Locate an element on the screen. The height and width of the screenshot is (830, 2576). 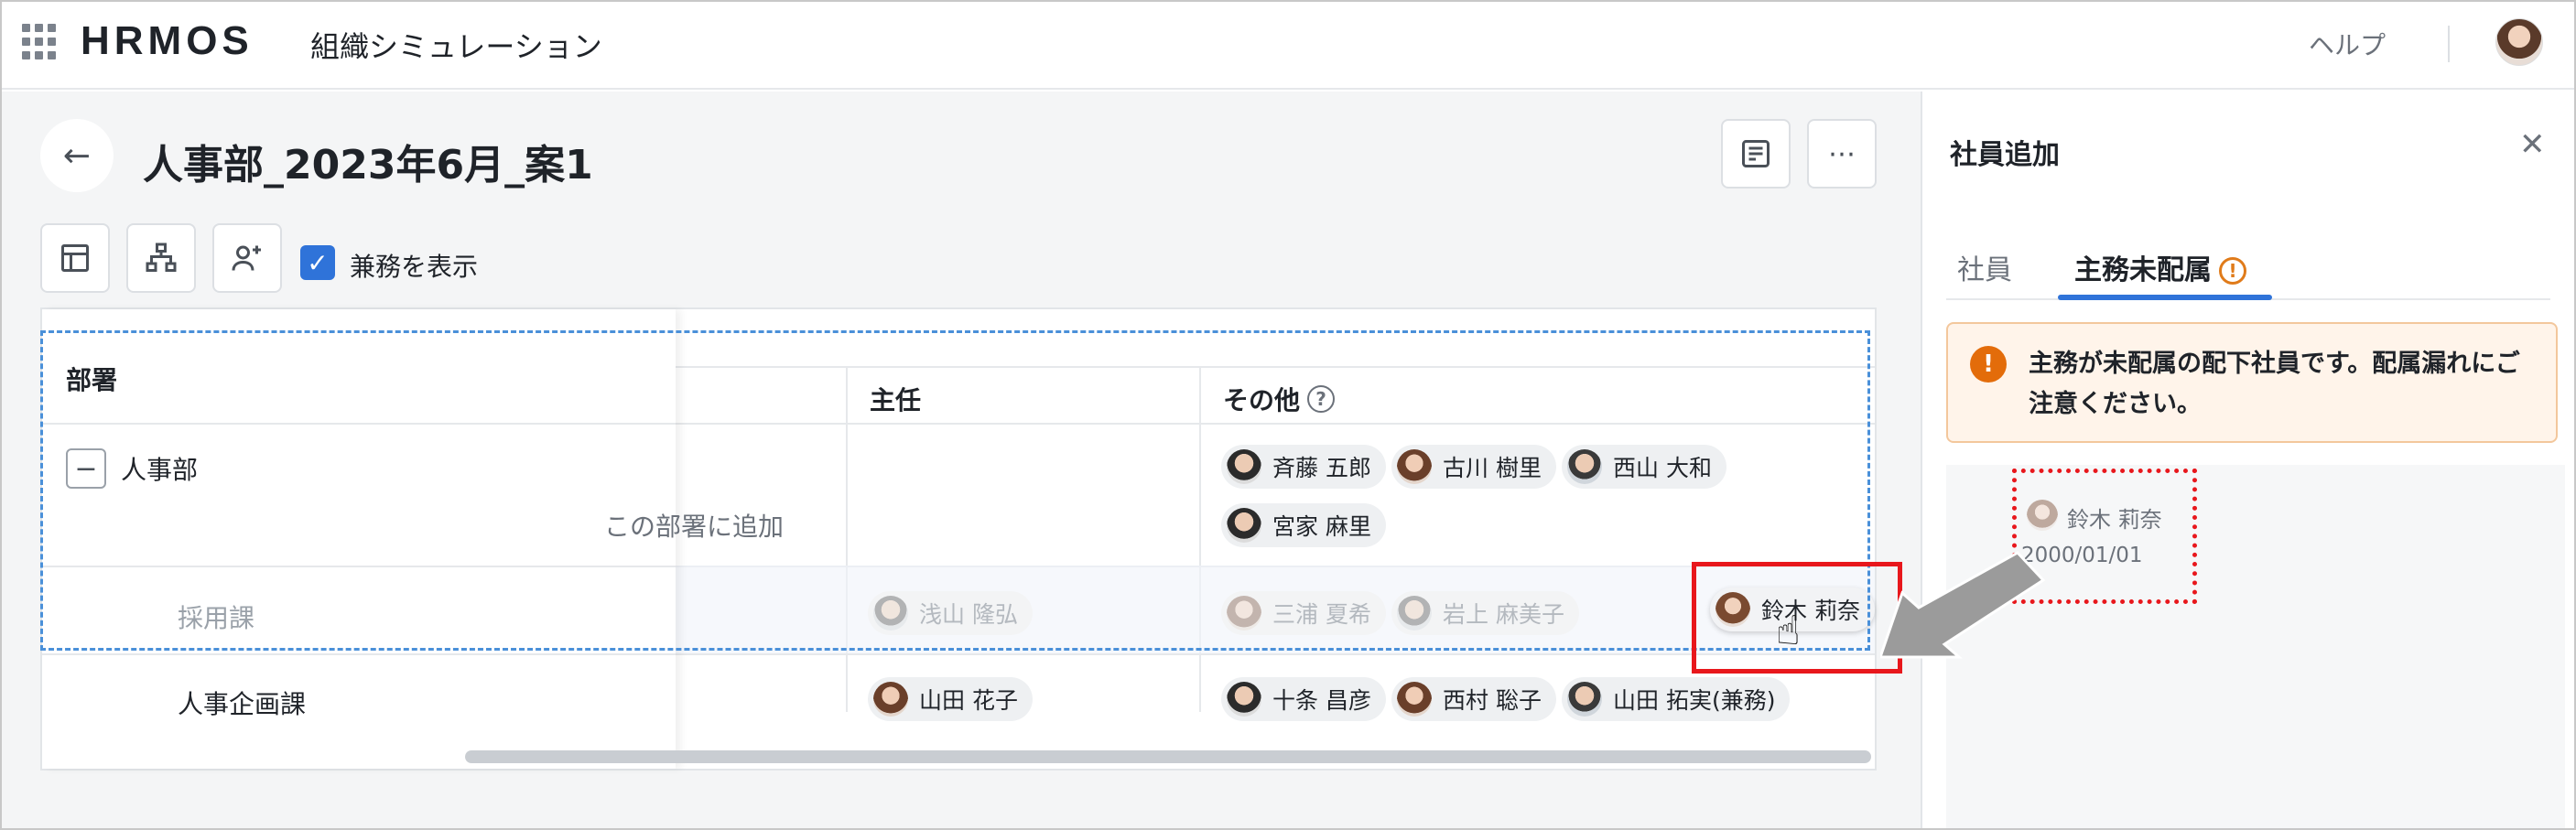
check-icon: ✓ is located at coordinates (318, 263).